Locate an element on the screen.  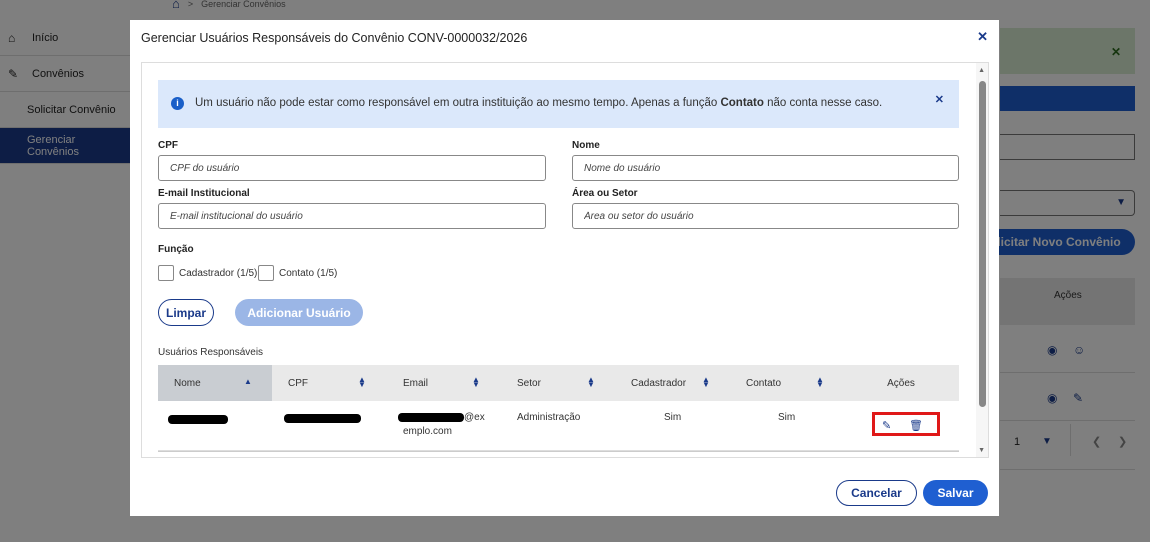
redacted-cpf is located at coordinates (322, 418).